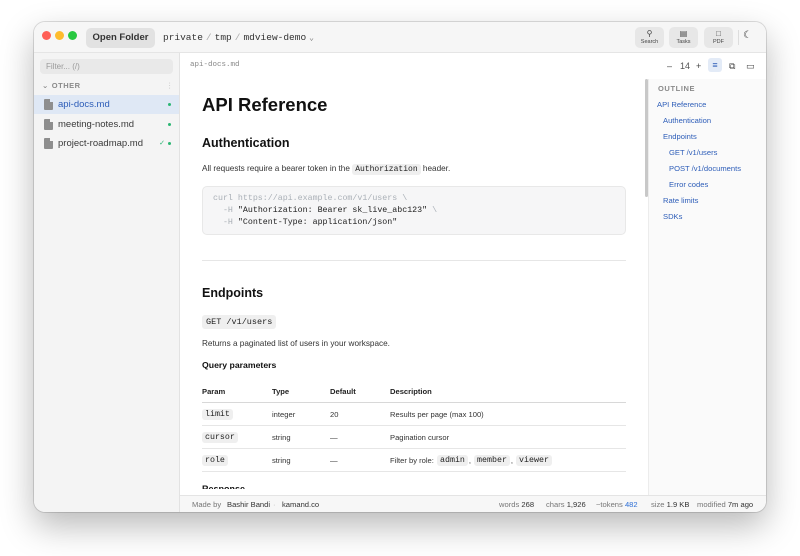 This screenshot has width=800, height=556. Describe the element at coordinates (747, 35) in the screenshot. I see `moon-icon: ☾` at that location.